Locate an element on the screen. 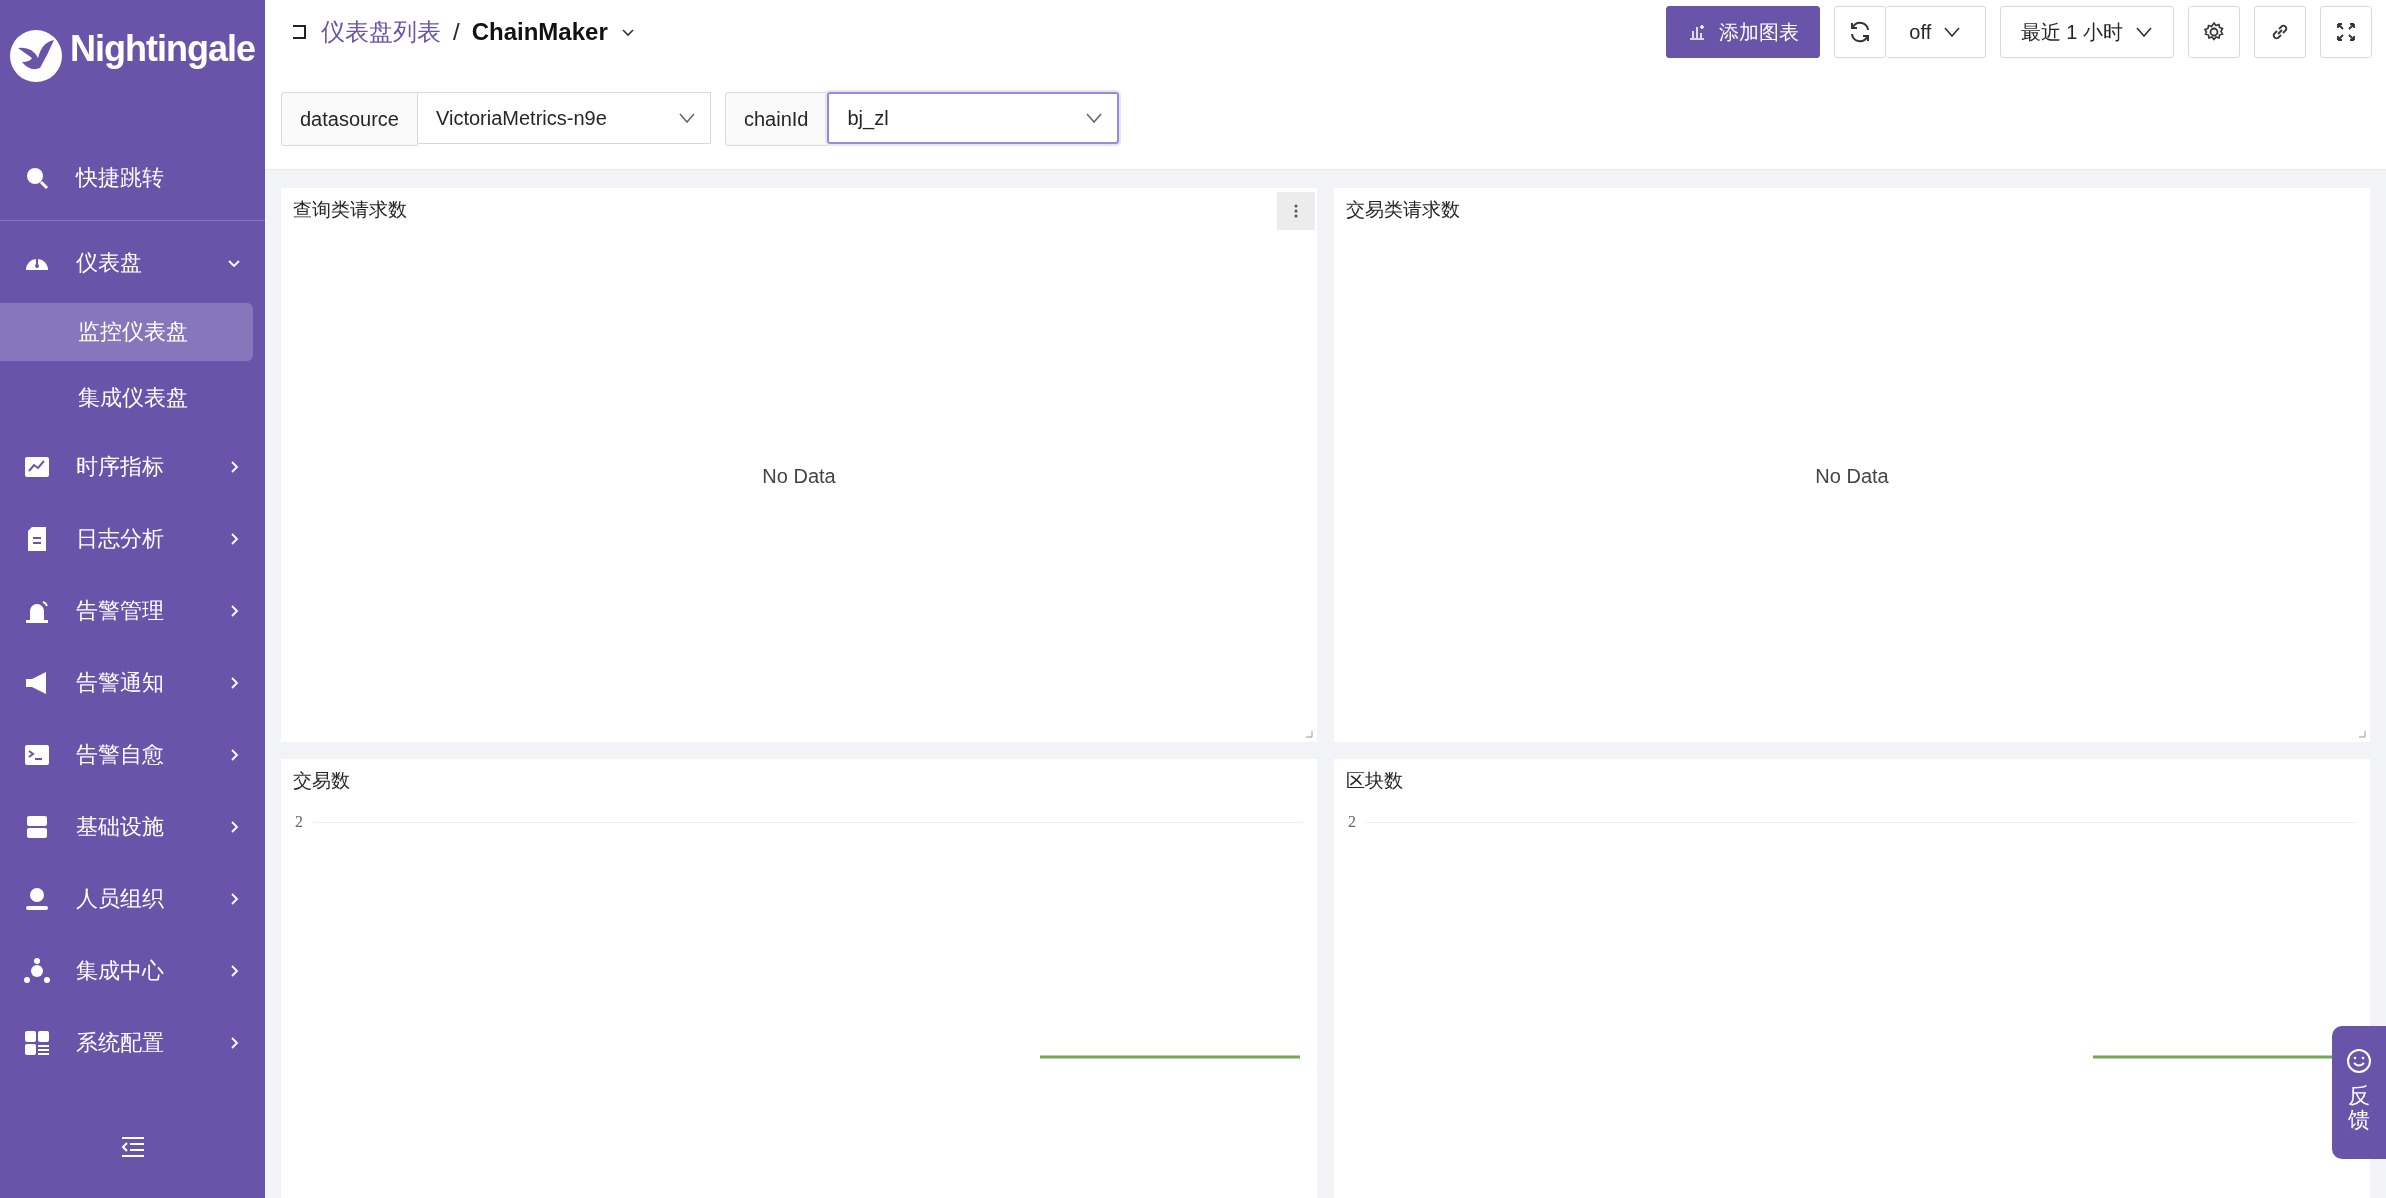 The height and width of the screenshot is (1198, 2386). server-icon is located at coordinates (37, 827).